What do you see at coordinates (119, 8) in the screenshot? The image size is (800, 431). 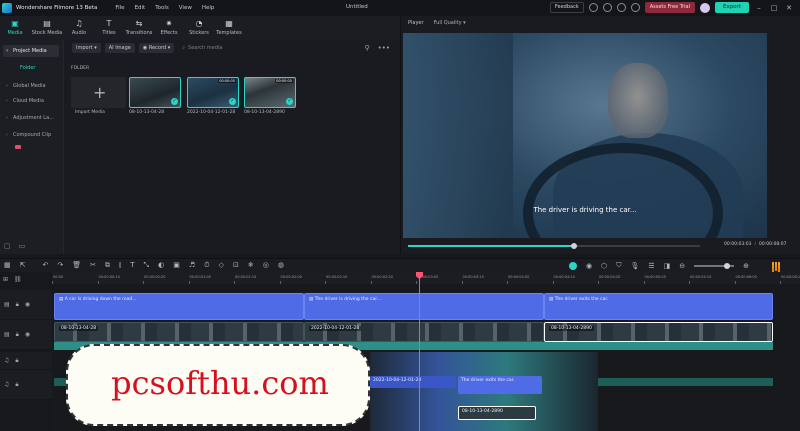 I see `menu-file: File` at bounding box center [119, 8].